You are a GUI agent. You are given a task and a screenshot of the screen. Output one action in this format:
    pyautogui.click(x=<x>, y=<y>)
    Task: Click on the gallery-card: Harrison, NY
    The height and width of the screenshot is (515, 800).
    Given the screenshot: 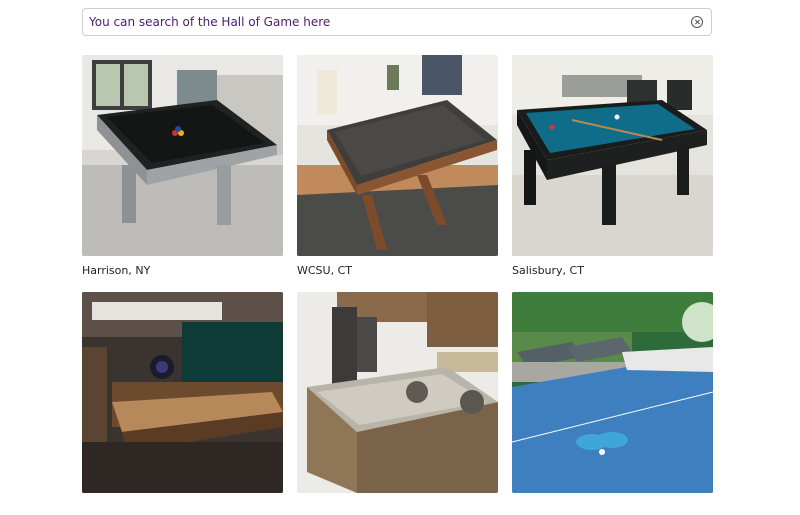 What is the action you would take?
    pyautogui.click(x=182, y=166)
    